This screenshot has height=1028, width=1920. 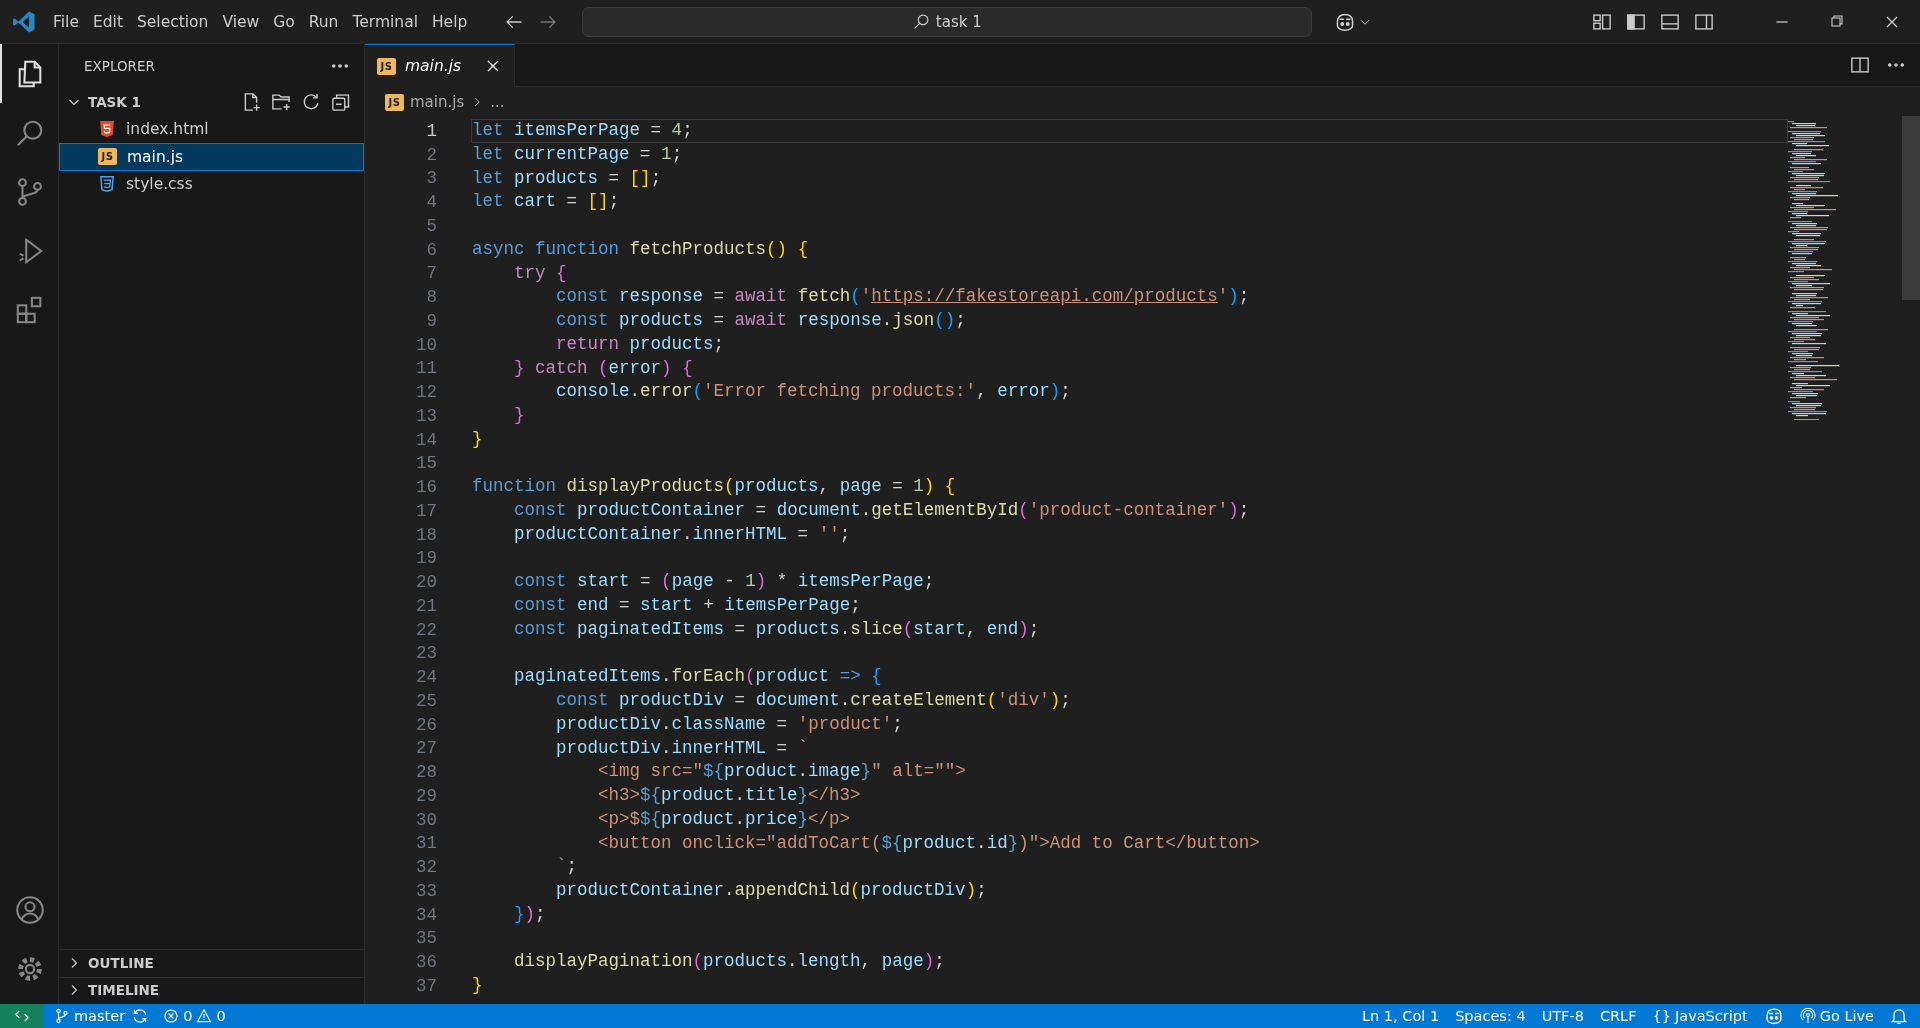 I want to click on code-line: let currentPage = 1;, so click(x=577, y=154).